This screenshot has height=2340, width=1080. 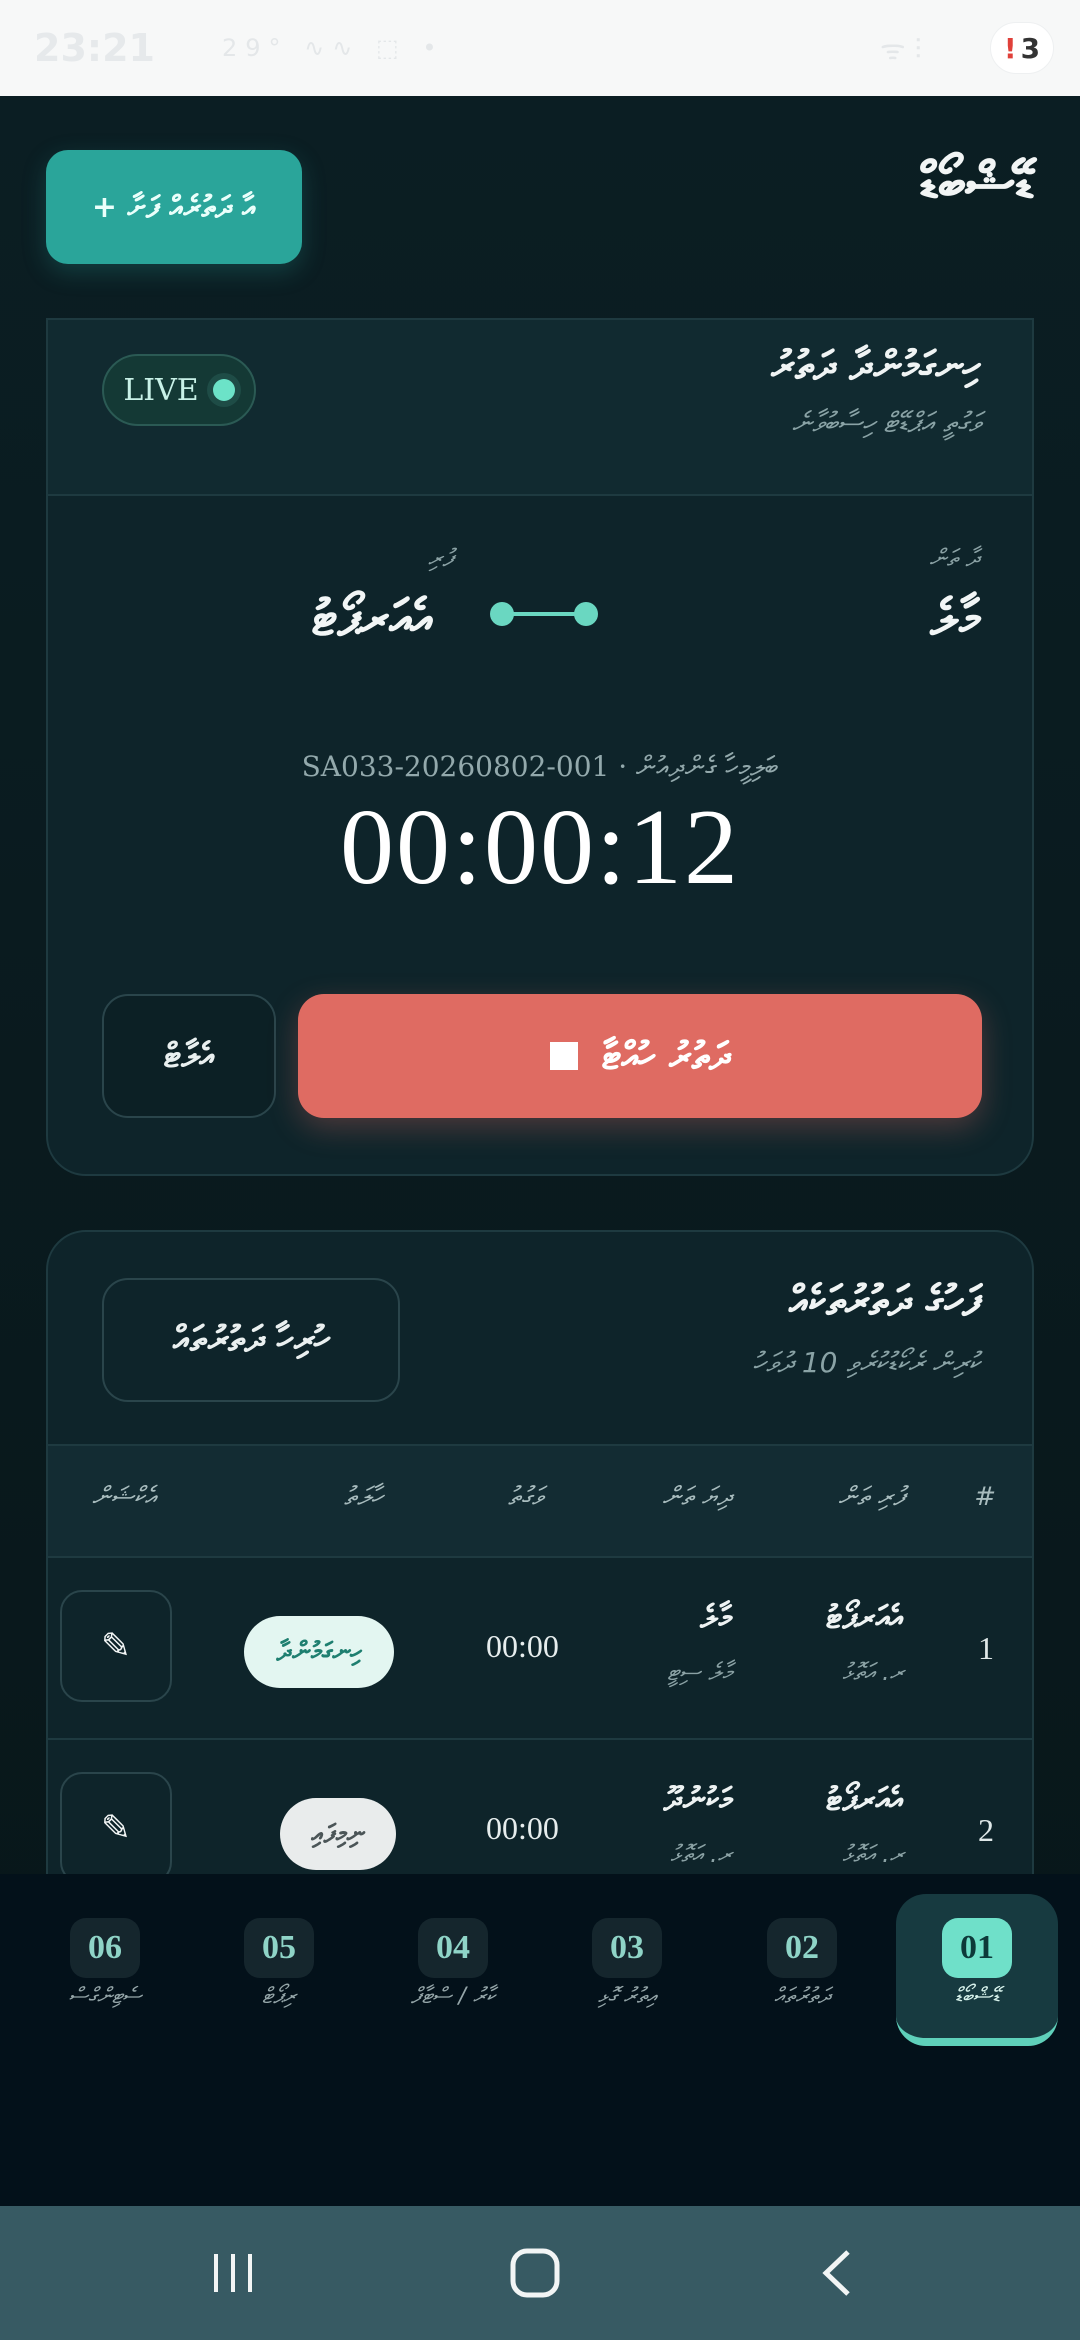 What do you see at coordinates (699, 1672) in the screenshot?
I see `row-origin-sub: މާލެ ސިޓީ` at bounding box center [699, 1672].